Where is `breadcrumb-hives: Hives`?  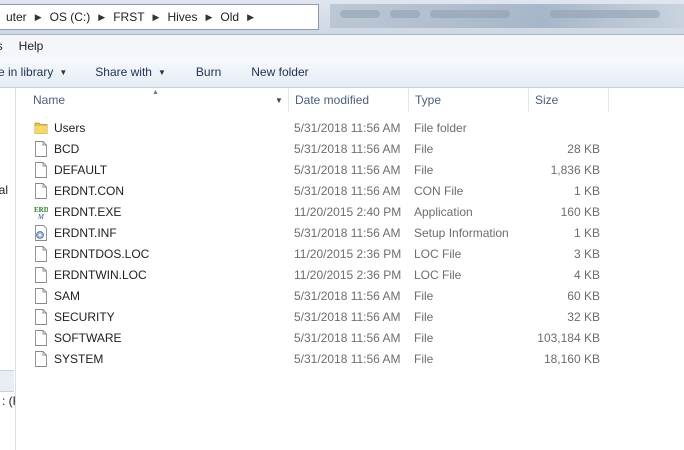
breadcrumb-hives: Hives is located at coordinates (182, 17).